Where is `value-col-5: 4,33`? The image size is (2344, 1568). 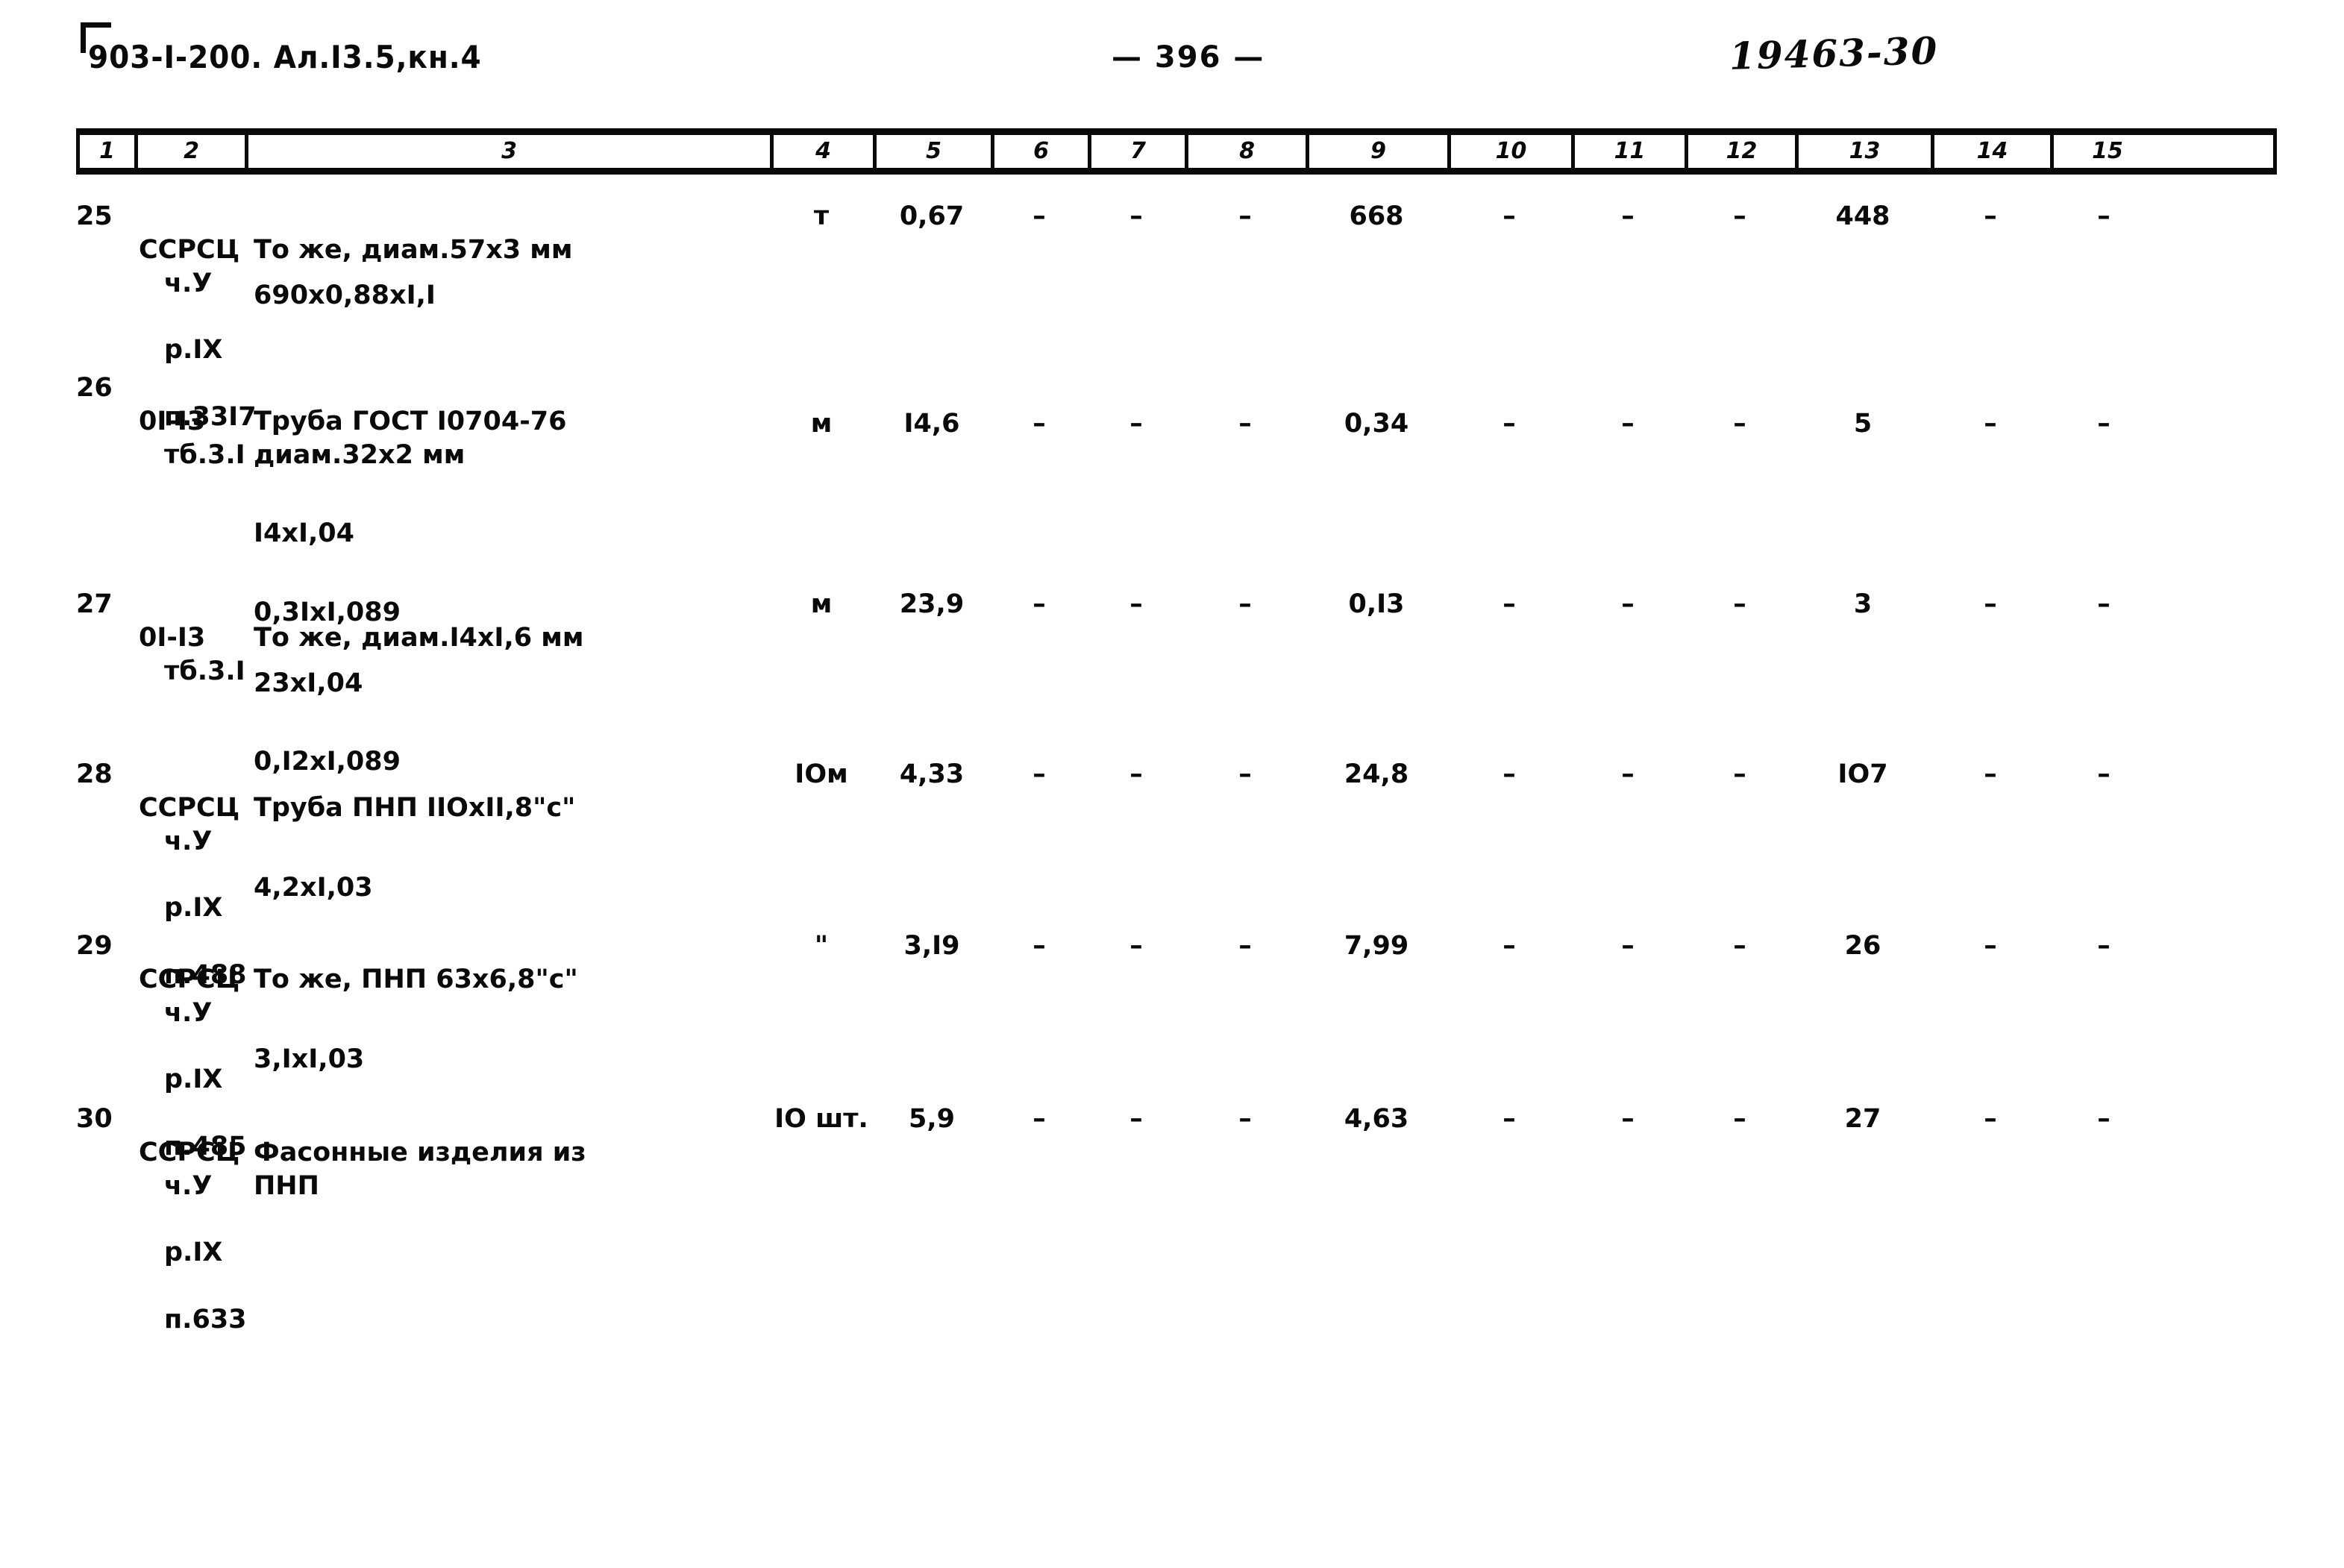 value-col-5: 4,33 is located at coordinates (932, 774).